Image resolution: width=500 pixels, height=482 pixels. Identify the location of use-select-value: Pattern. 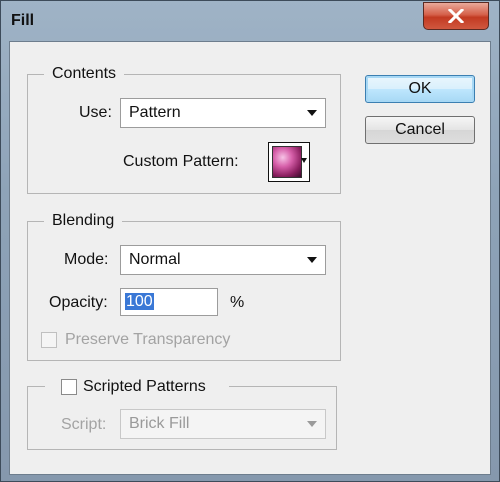
(155, 112).